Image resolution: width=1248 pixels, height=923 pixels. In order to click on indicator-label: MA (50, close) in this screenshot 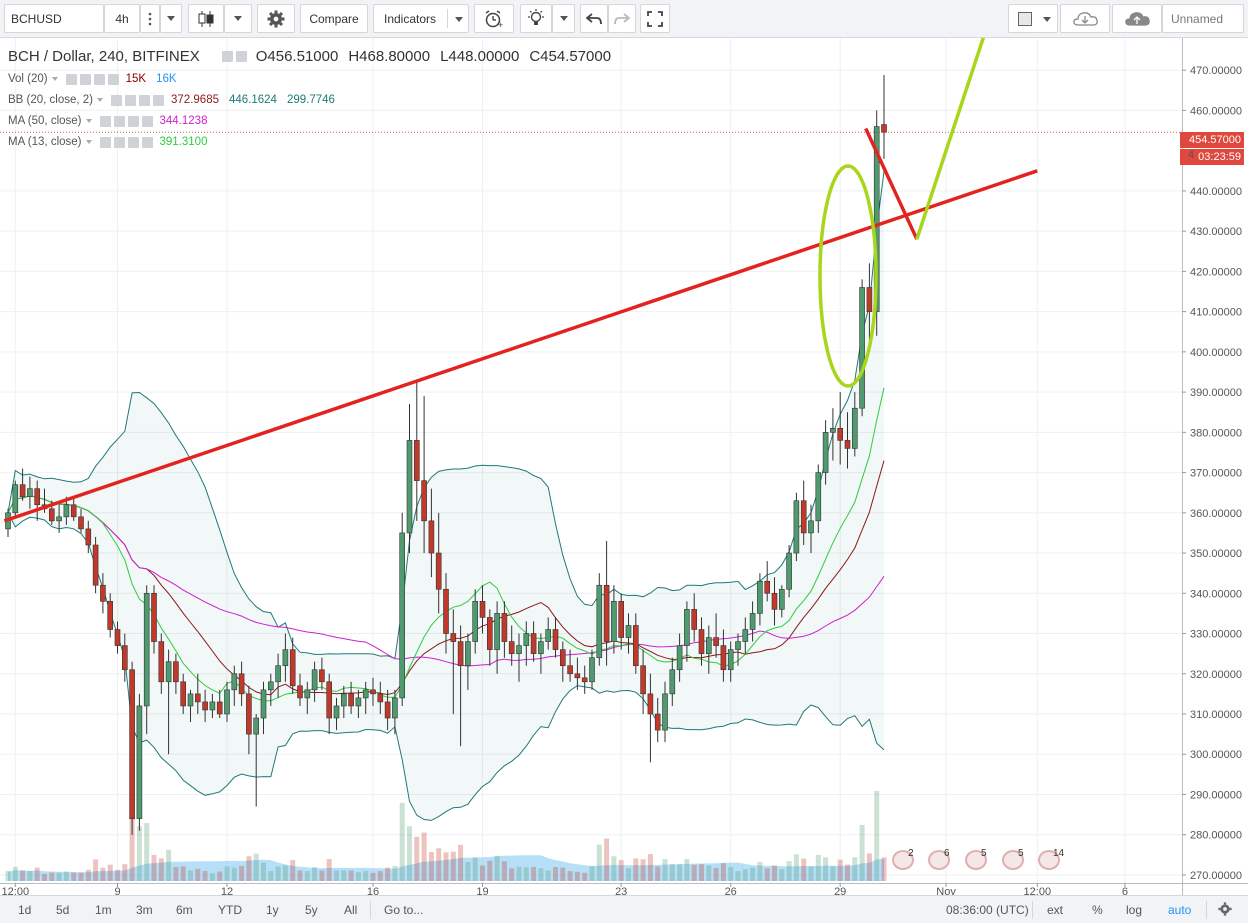, I will do `click(45, 121)`.